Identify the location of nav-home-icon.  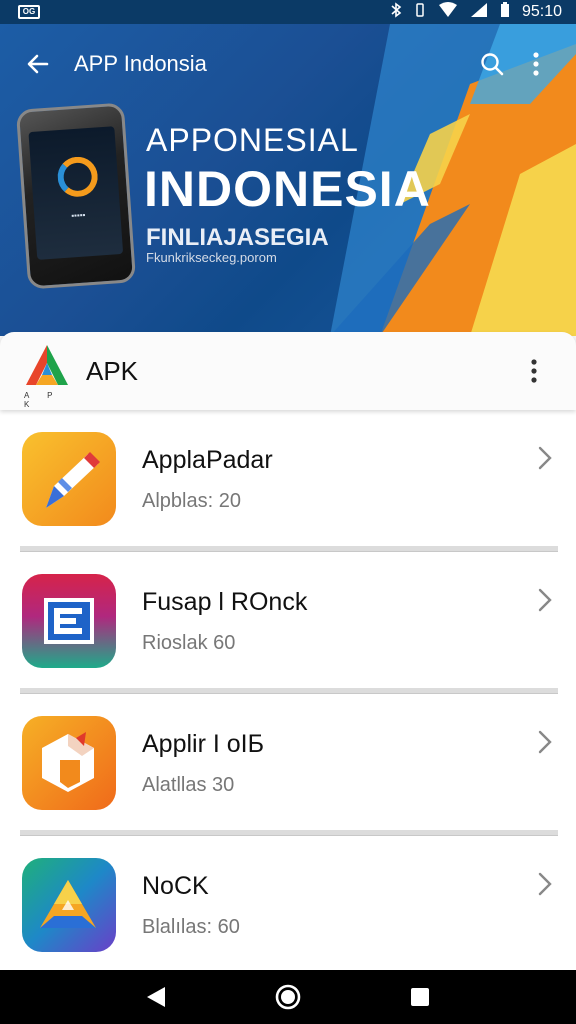
(288, 997).